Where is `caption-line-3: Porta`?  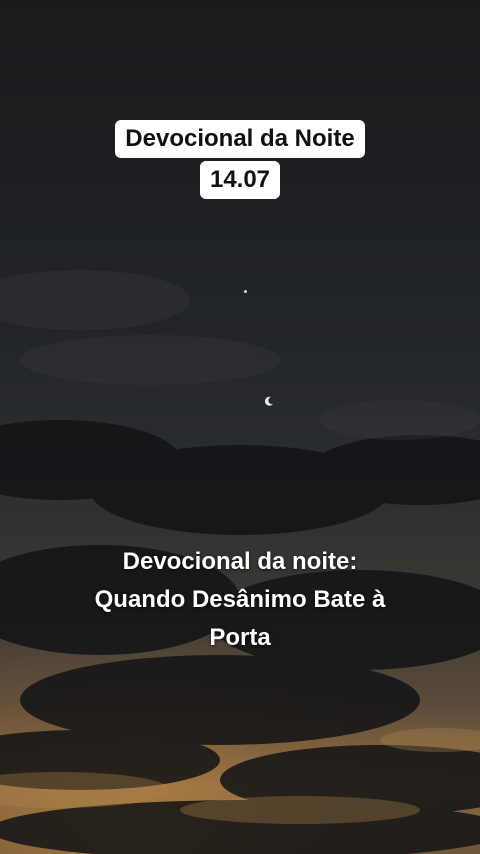 caption-line-3: Porta is located at coordinates (240, 637).